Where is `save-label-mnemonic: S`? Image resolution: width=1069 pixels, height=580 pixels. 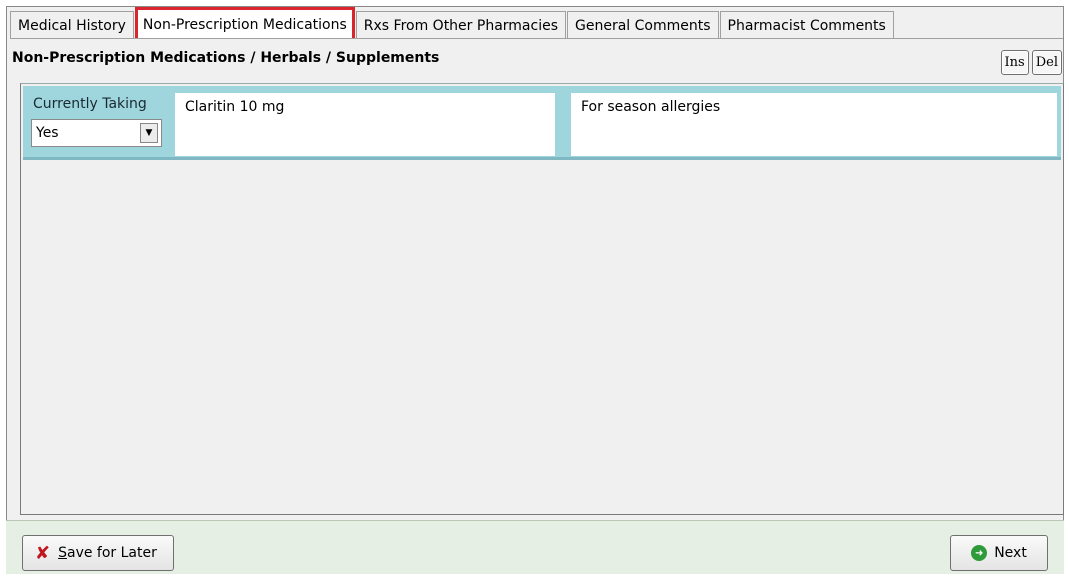
save-label-mnemonic: S is located at coordinates (62, 553).